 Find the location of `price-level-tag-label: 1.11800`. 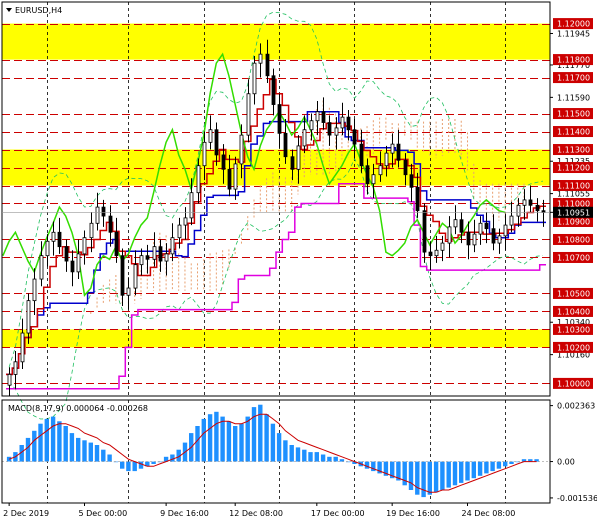

price-level-tag-label: 1.11800 is located at coordinates (573, 60).